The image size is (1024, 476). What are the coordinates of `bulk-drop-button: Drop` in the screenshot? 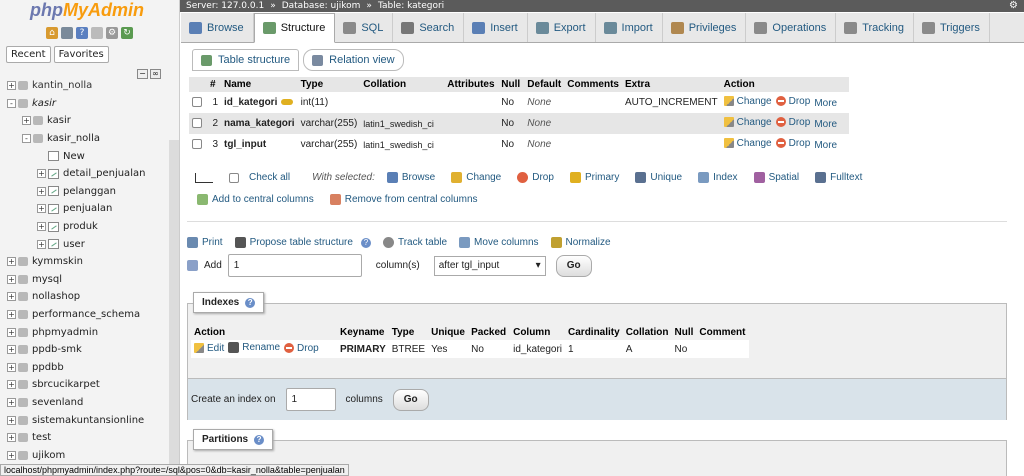 It's located at (535, 177).